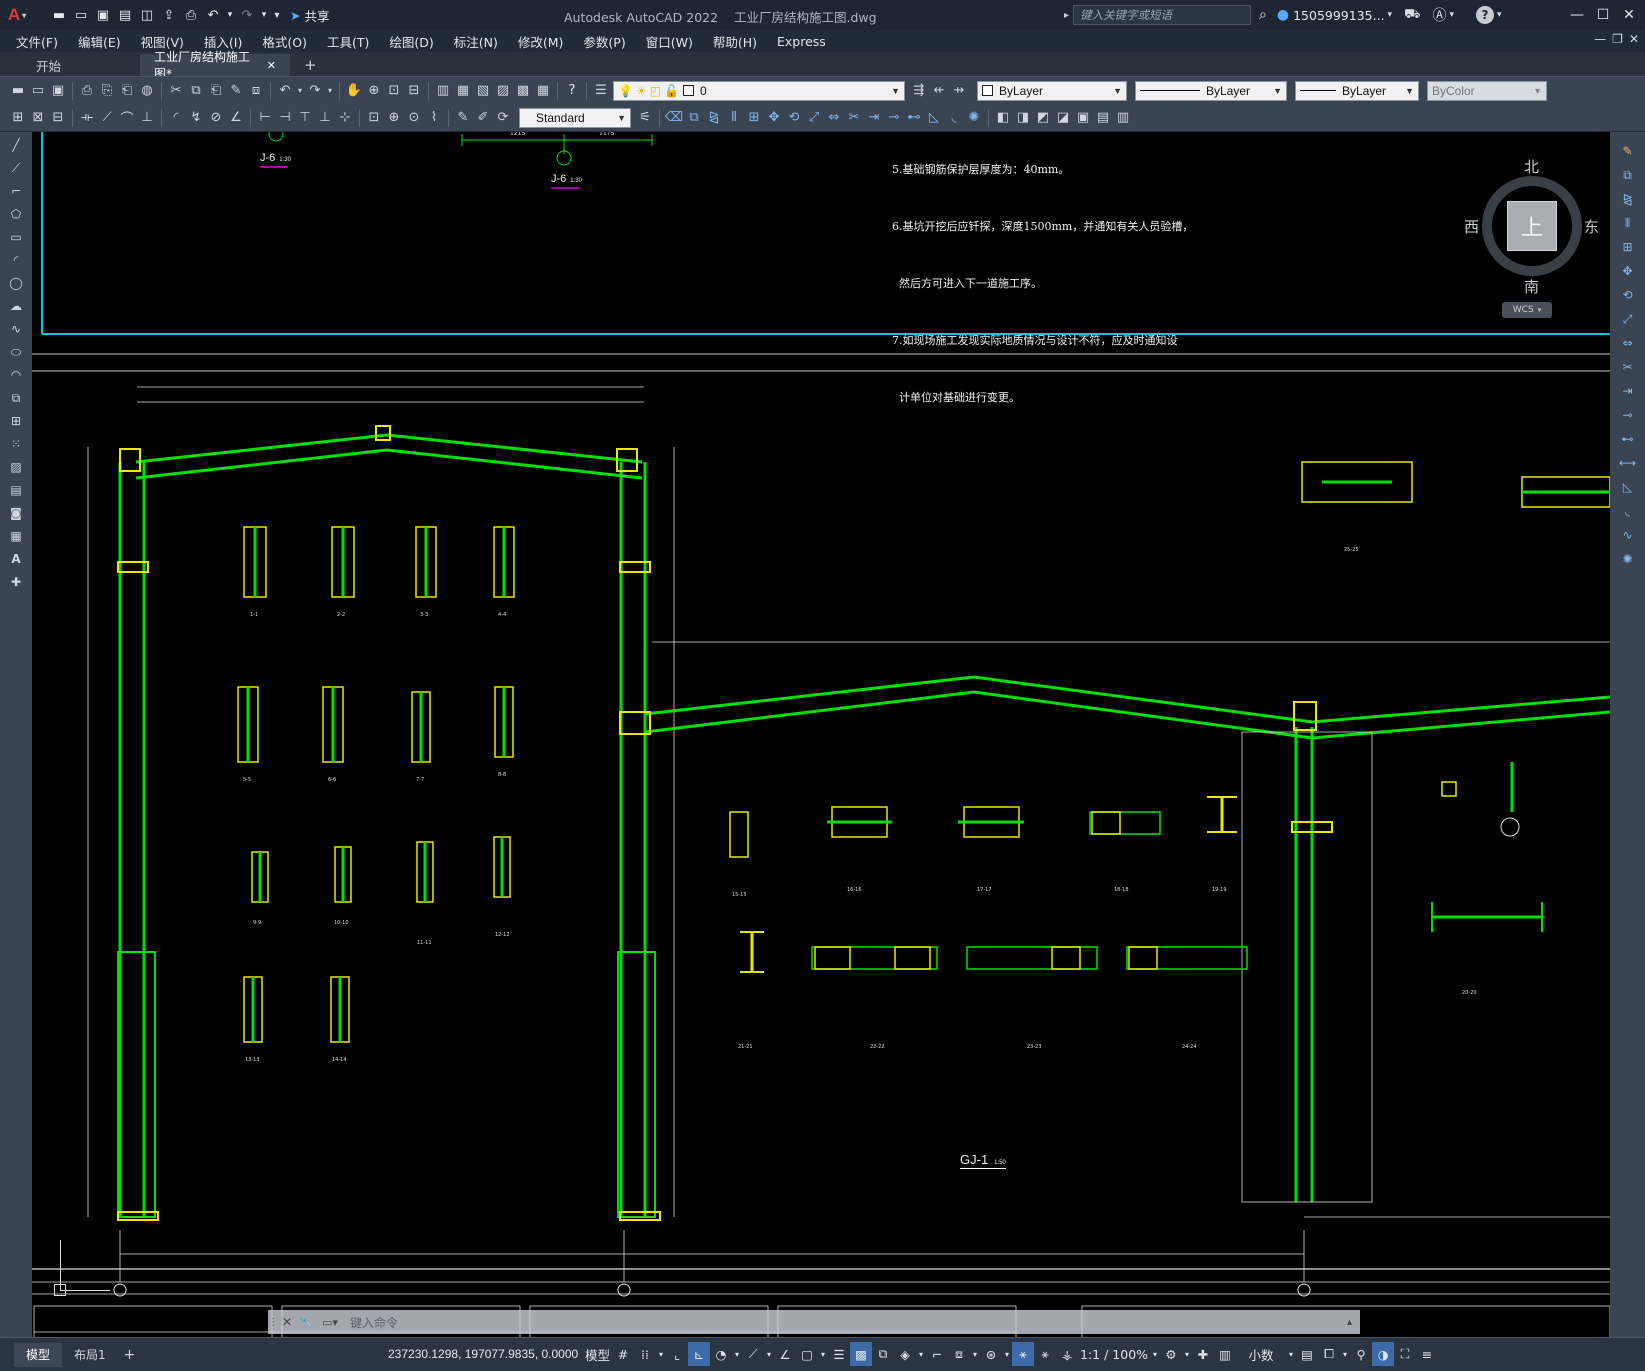  Describe the element at coordinates (216, 91) in the screenshot. I see `paste-icon: ⎗` at that location.